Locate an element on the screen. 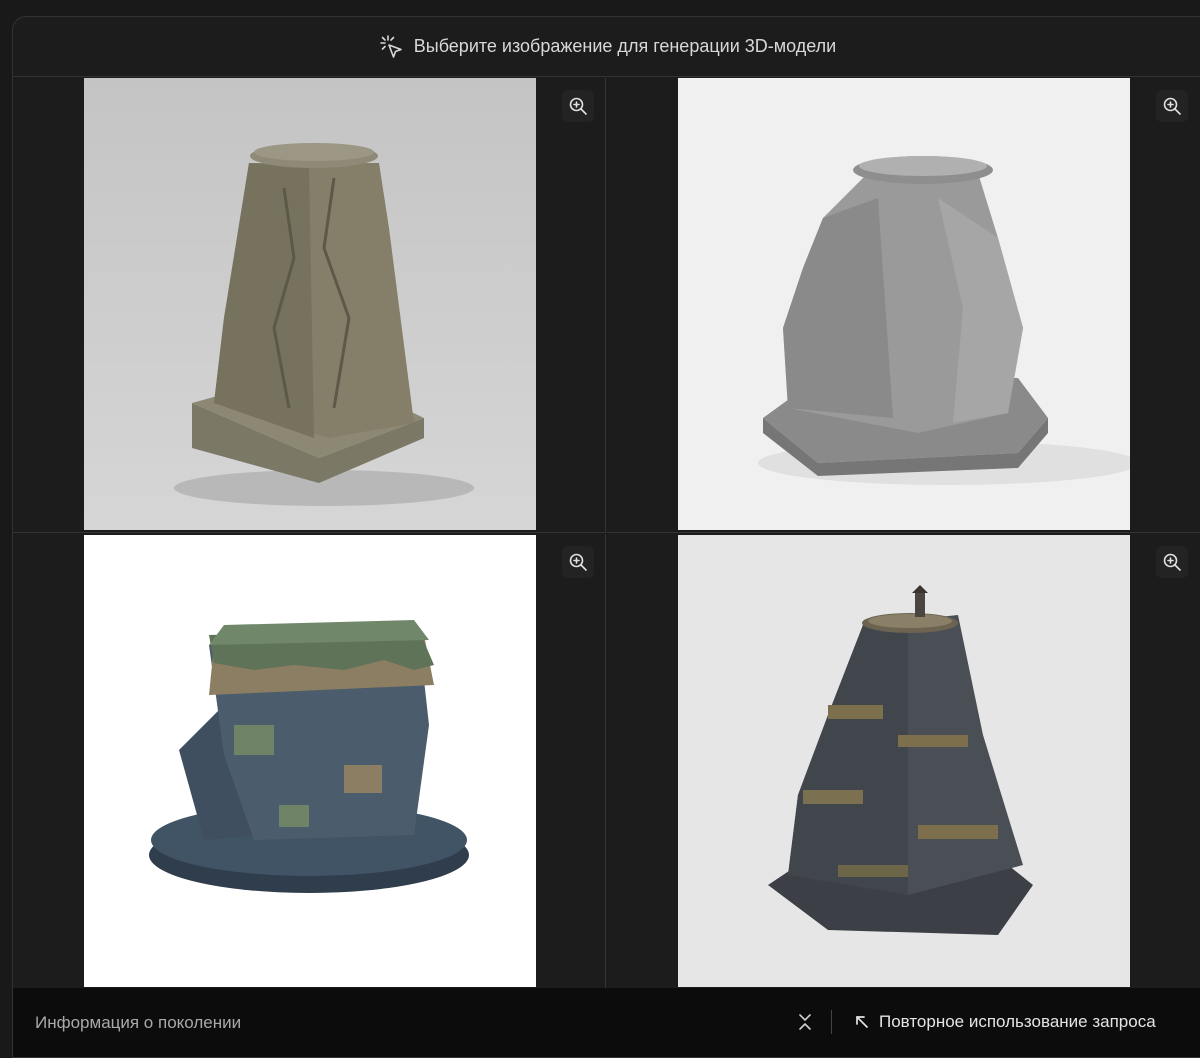 This screenshot has height=1058, width=1200. chevrons-collapse-icon is located at coordinates (805, 1022).